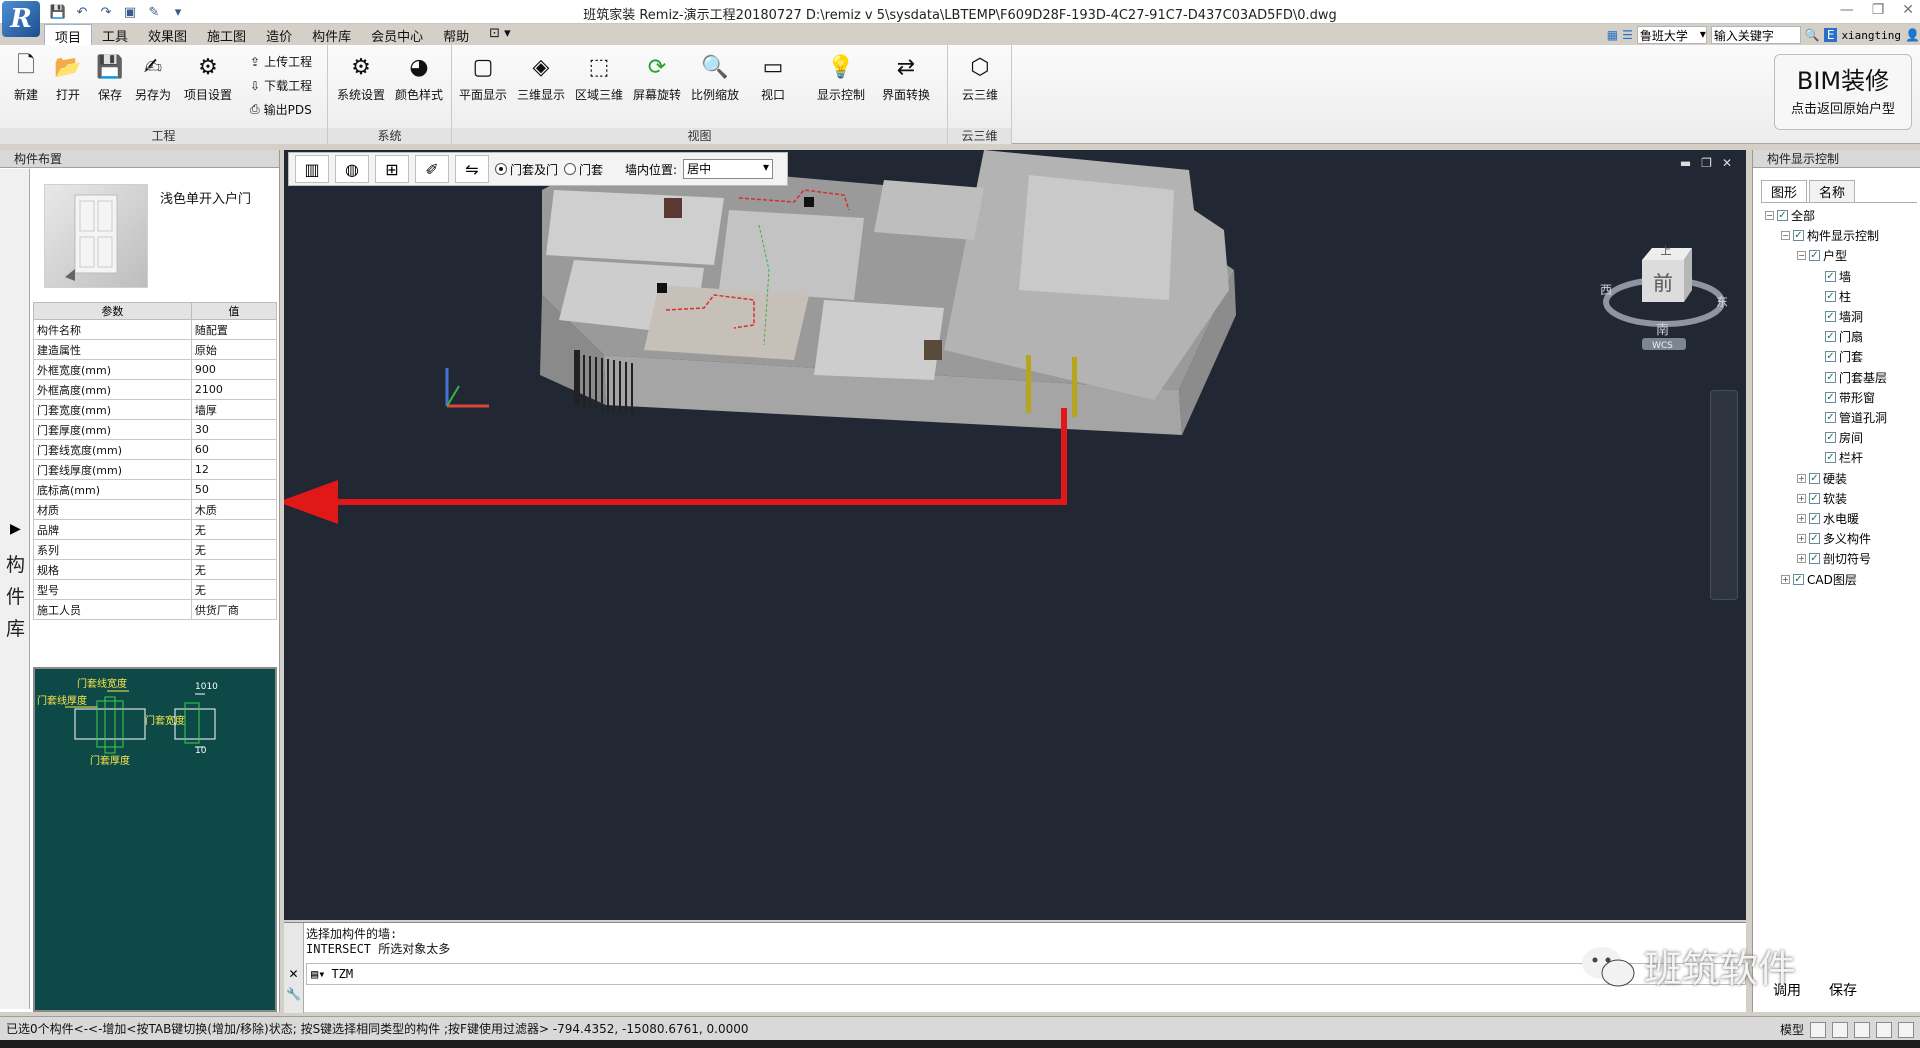 The width and height of the screenshot is (1920, 1048). I want to click on save-as-button: ✍ 另存为, so click(153, 77).